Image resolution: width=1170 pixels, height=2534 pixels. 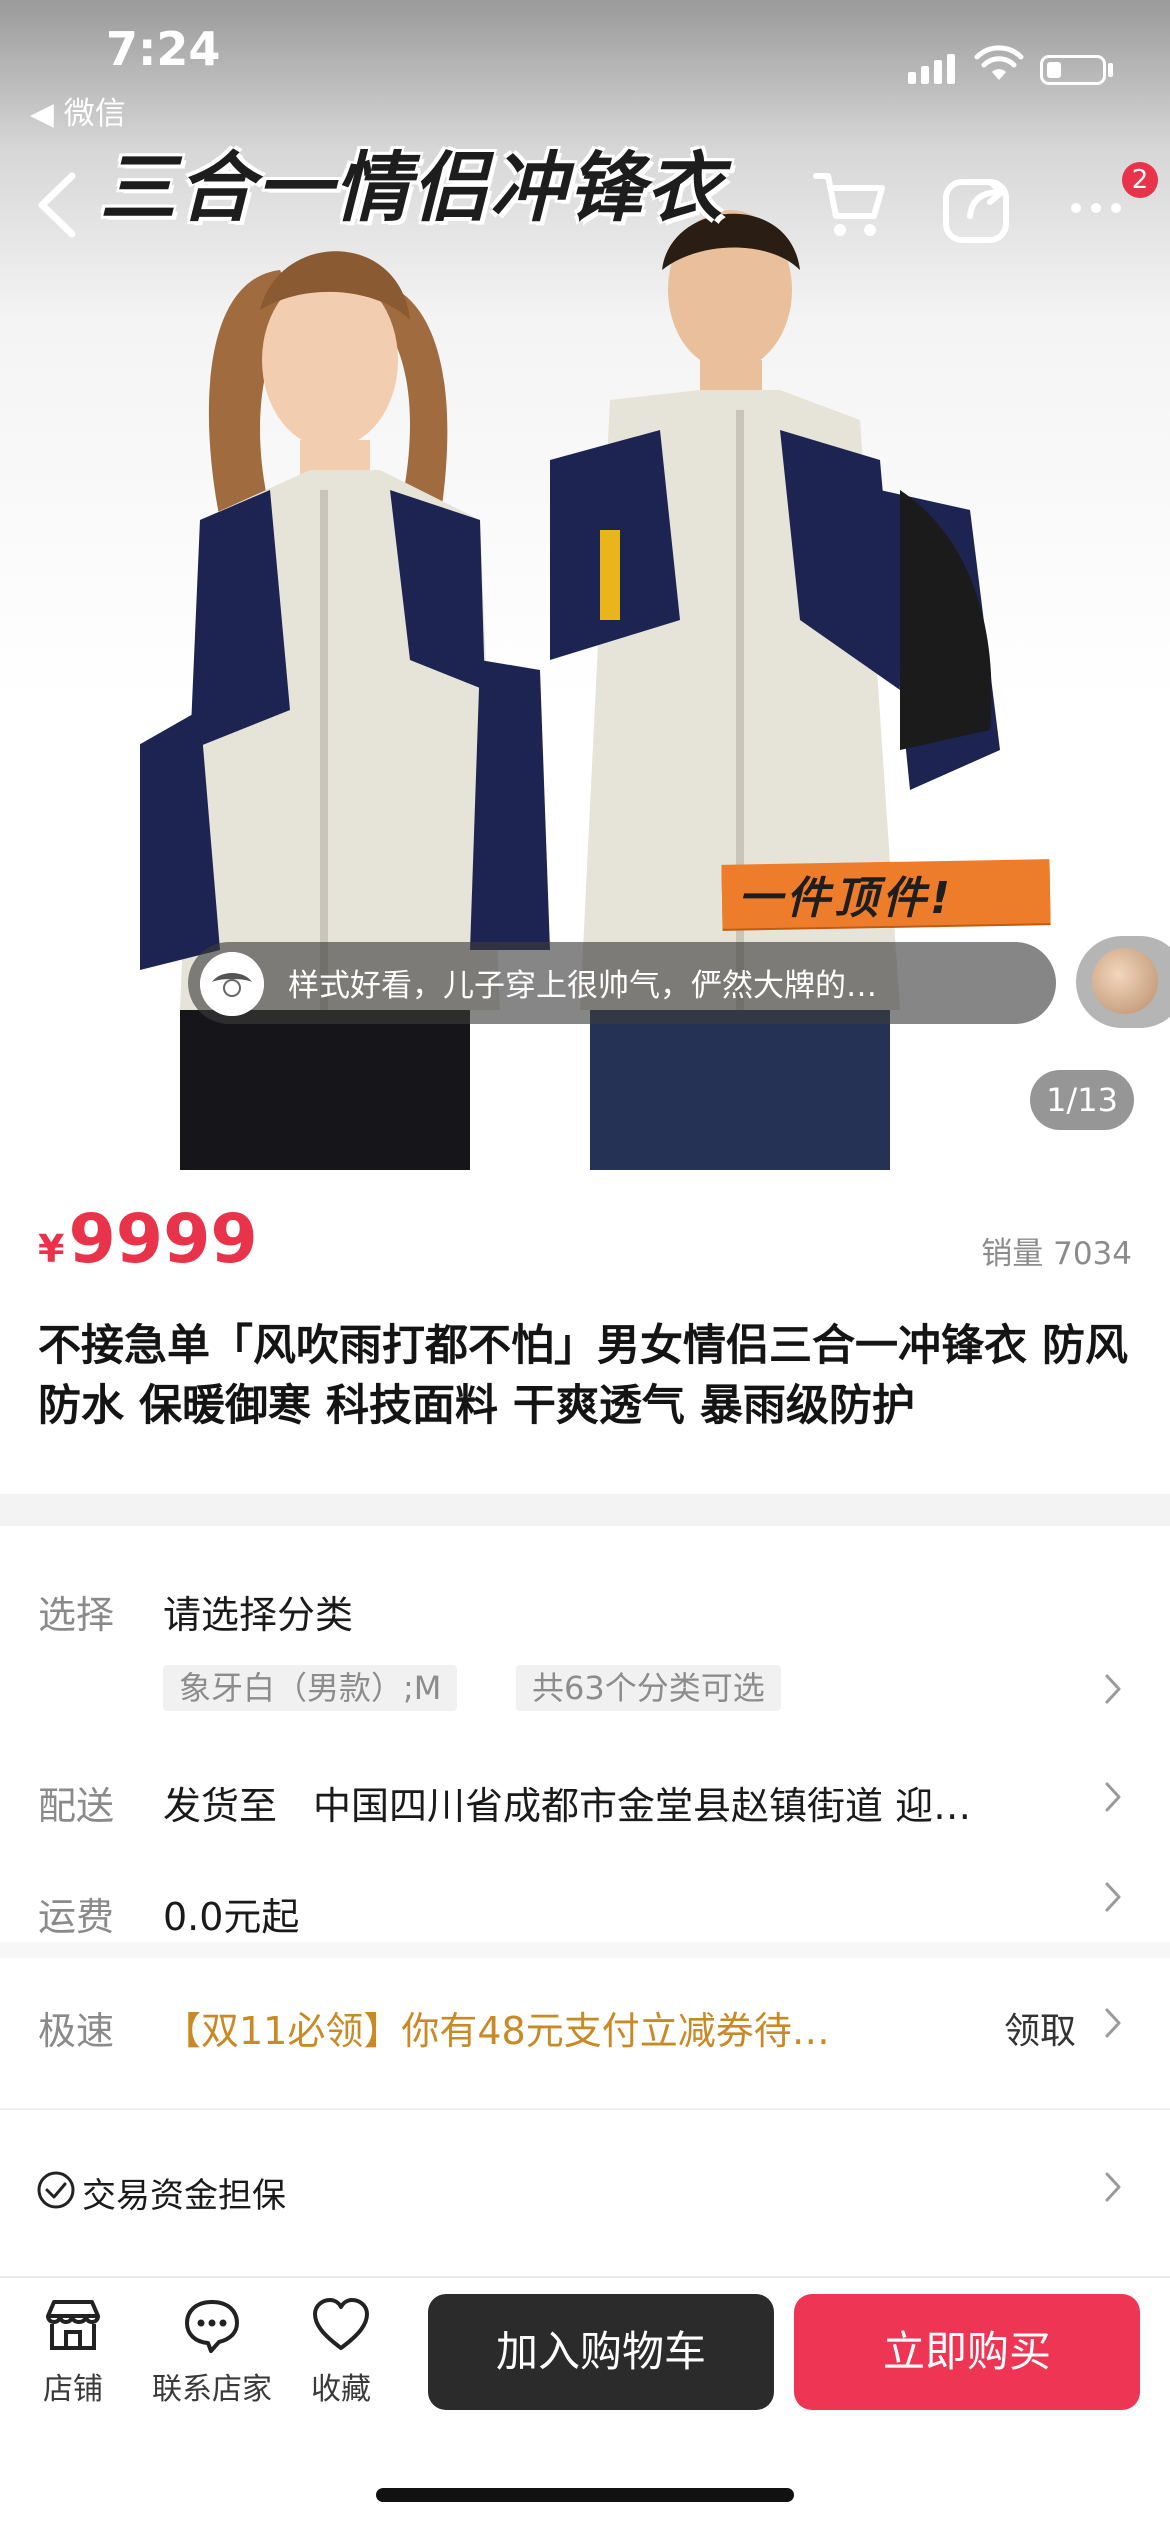 I want to click on claim-coupon-button: 领取, so click(x=1040, y=2028).